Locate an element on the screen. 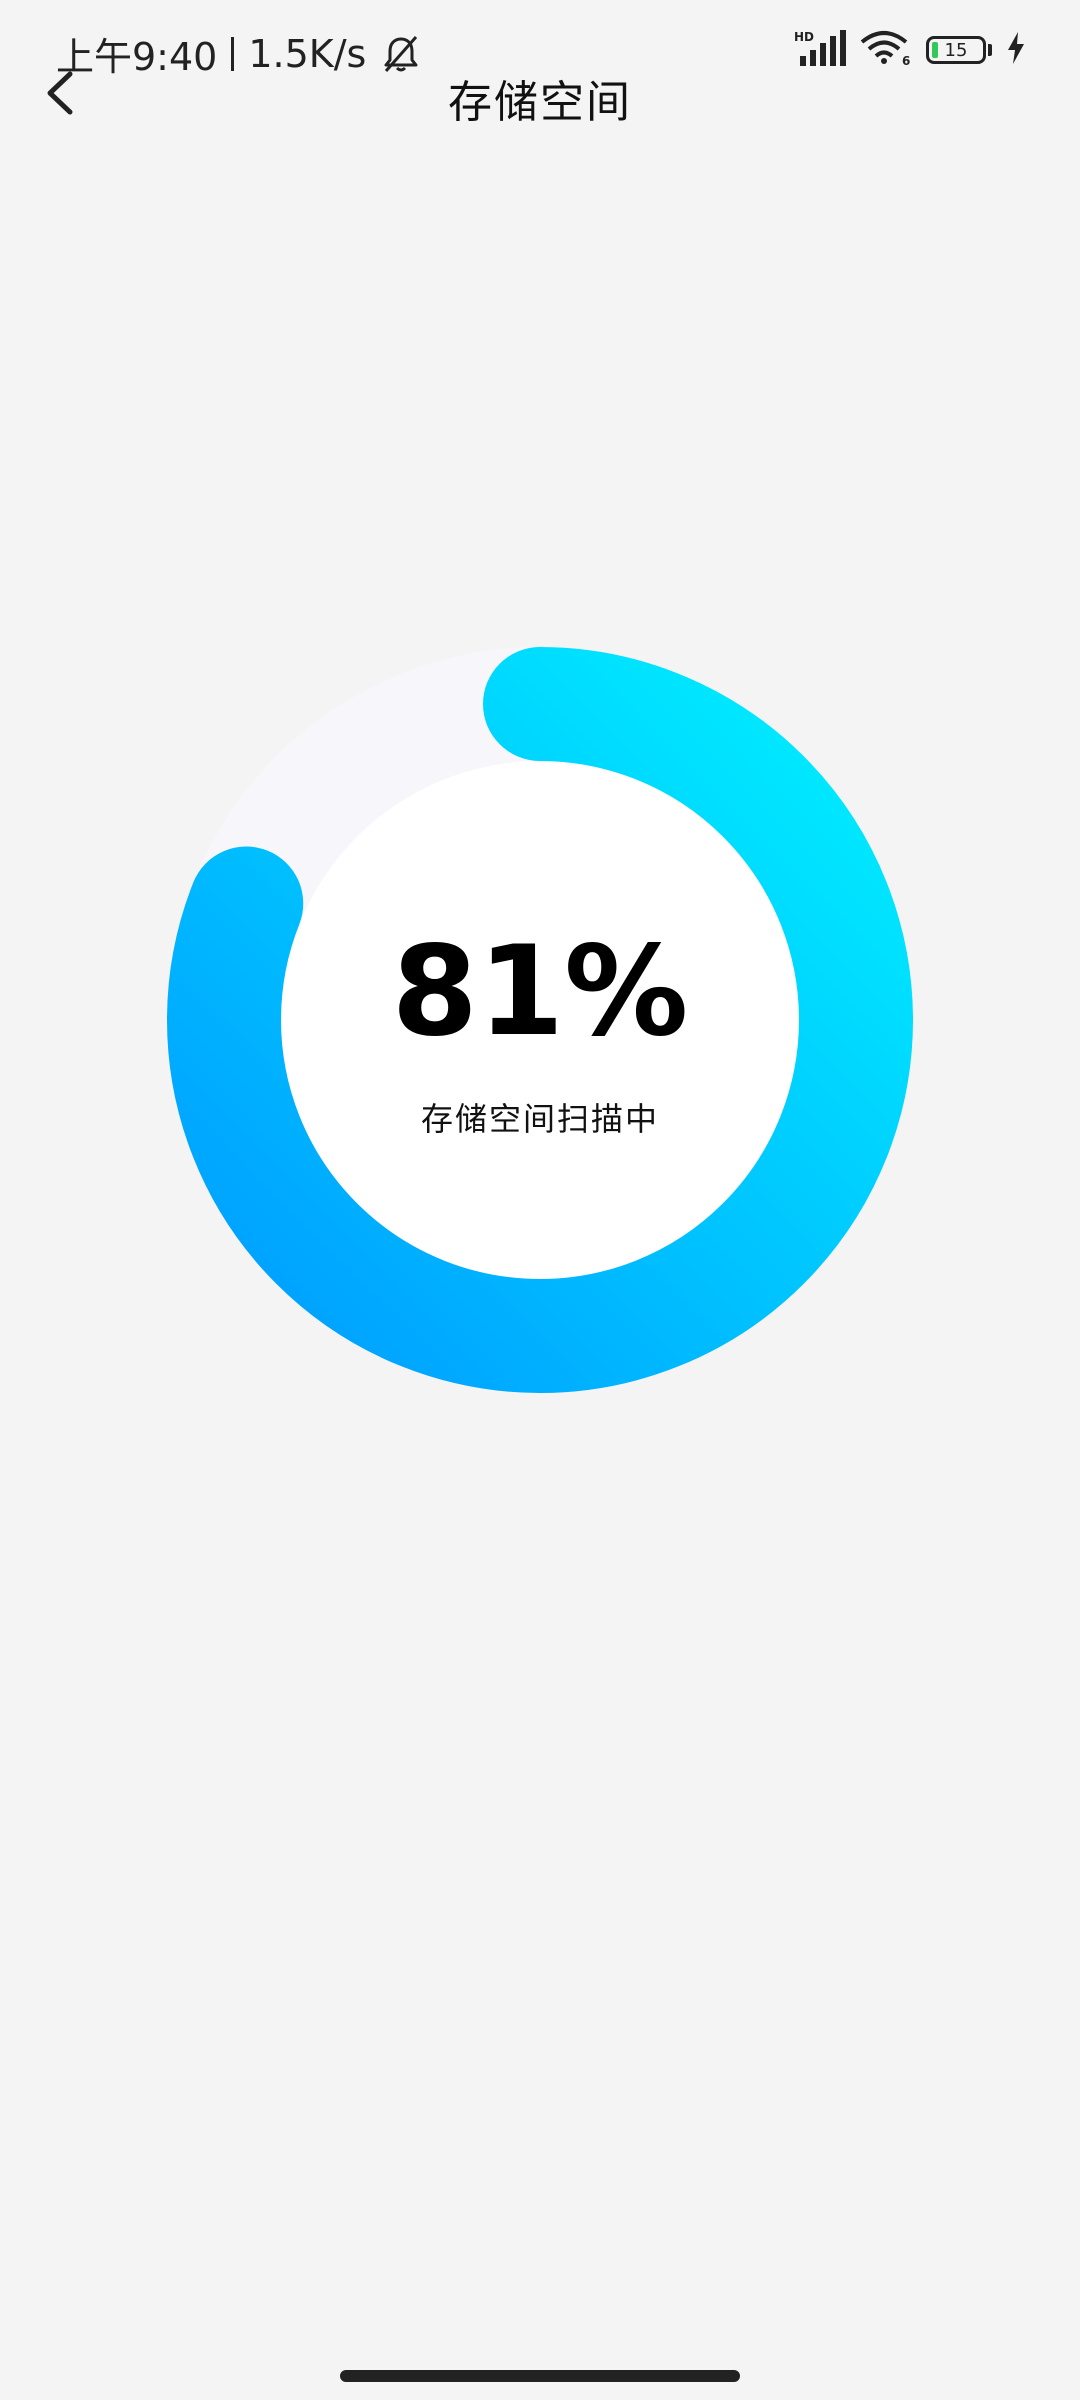  status-right: HD 6 15 is located at coordinates (910, 50).